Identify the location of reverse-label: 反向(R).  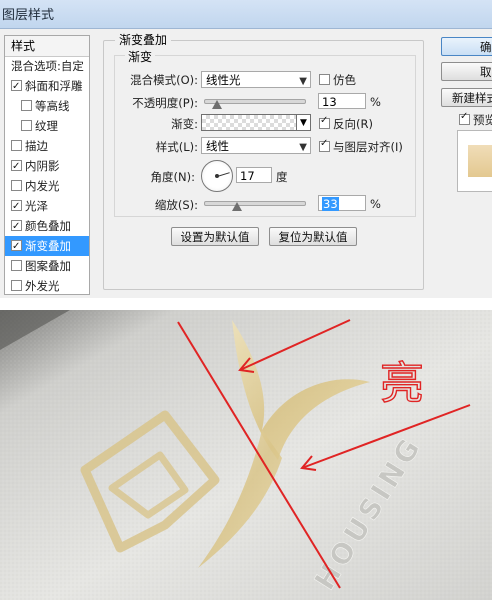
(353, 124).